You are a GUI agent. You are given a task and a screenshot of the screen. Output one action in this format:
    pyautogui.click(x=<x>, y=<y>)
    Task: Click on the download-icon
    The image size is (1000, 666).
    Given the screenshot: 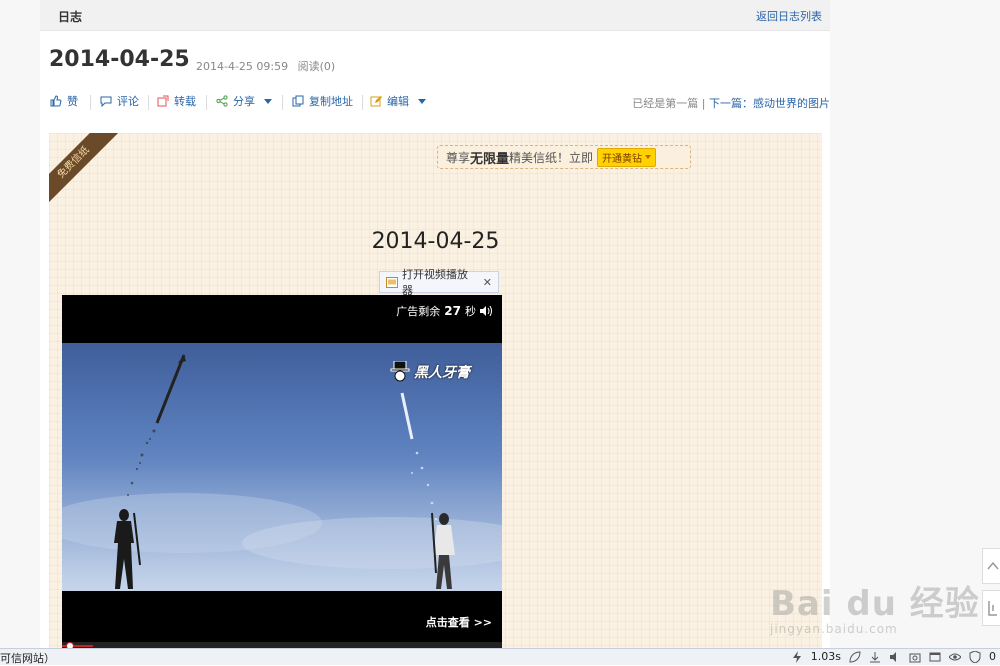 What is the action you would take?
    pyautogui.click(x=875, y=657)
    